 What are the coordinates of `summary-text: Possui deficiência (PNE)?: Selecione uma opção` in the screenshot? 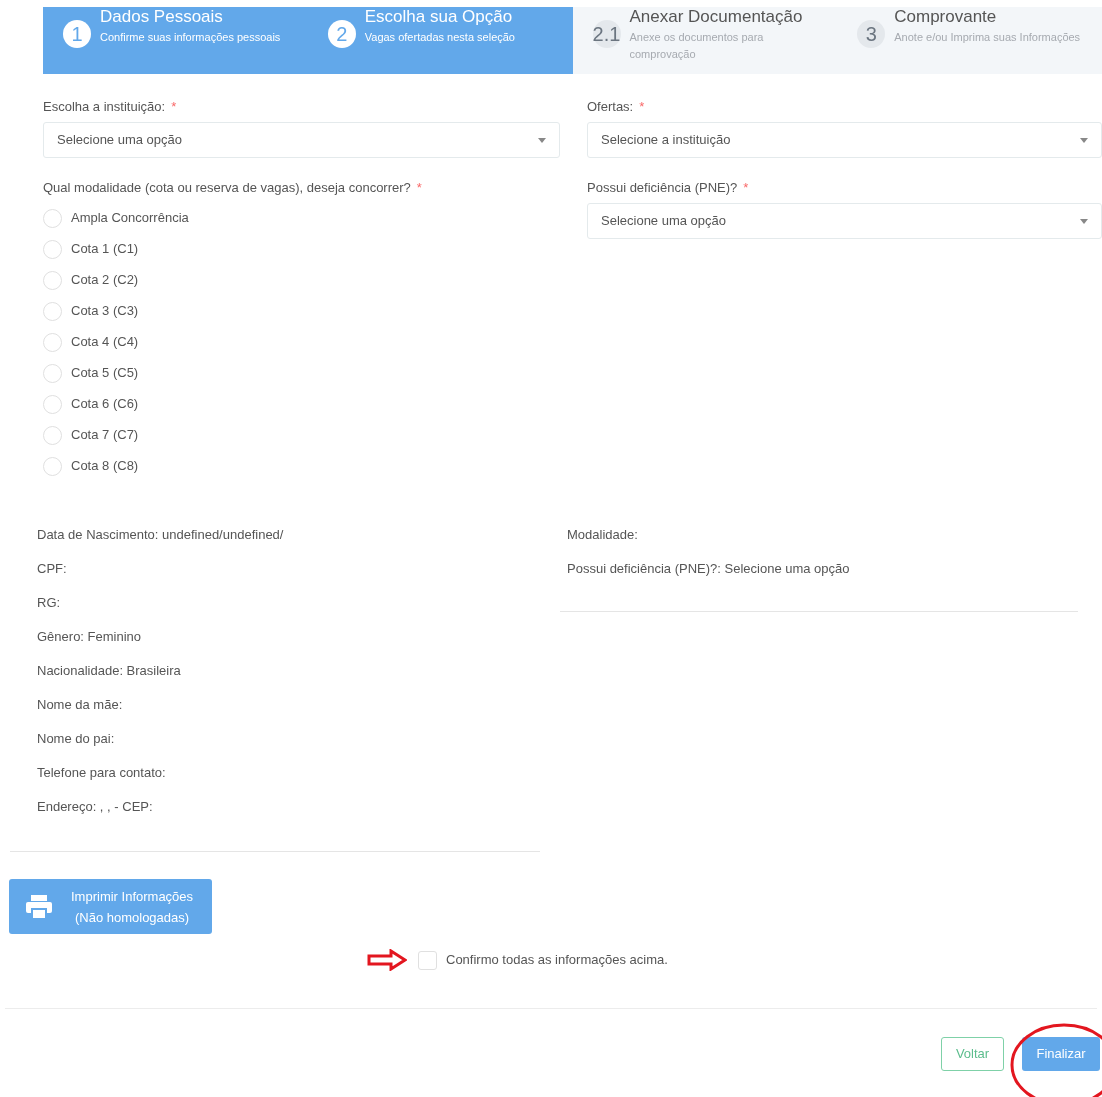 It's located at (709, 568).